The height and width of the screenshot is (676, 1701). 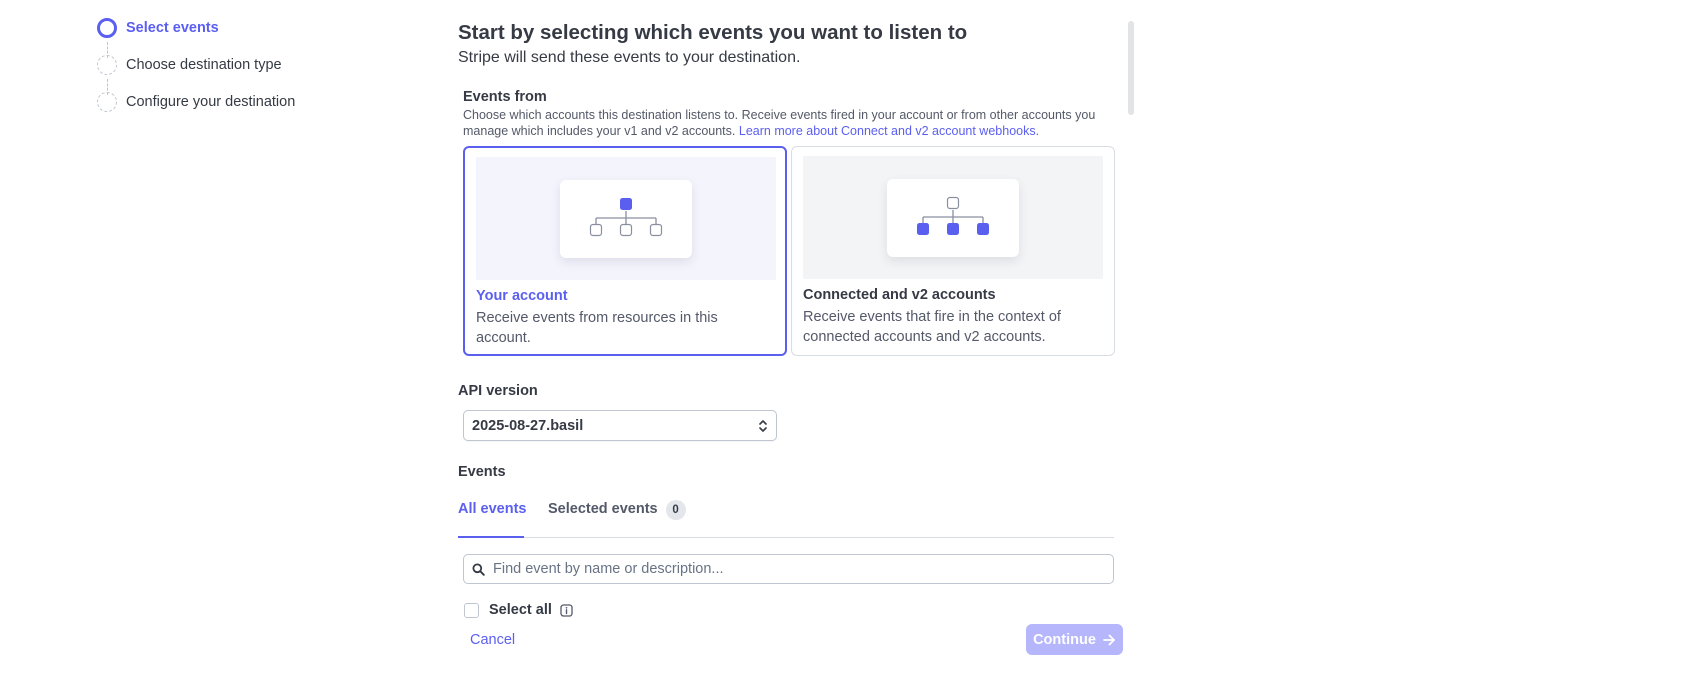 What do you see at coordinates (620, 425) in the screenshot?
I see `api-version-select: 2025-08-27.basil` at bounding box center [620, 425].